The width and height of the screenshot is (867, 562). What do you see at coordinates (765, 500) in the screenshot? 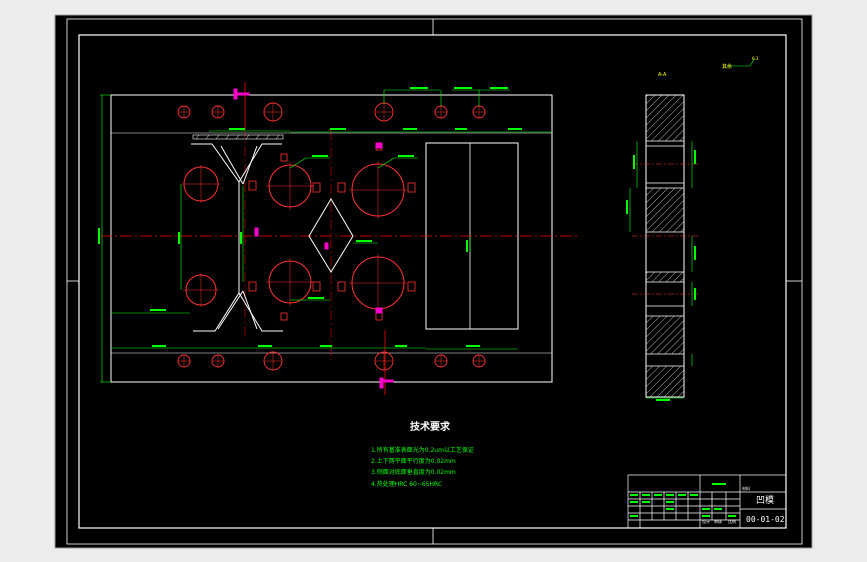
I see `part-name: 凹模` at bounding box center [765, 500].